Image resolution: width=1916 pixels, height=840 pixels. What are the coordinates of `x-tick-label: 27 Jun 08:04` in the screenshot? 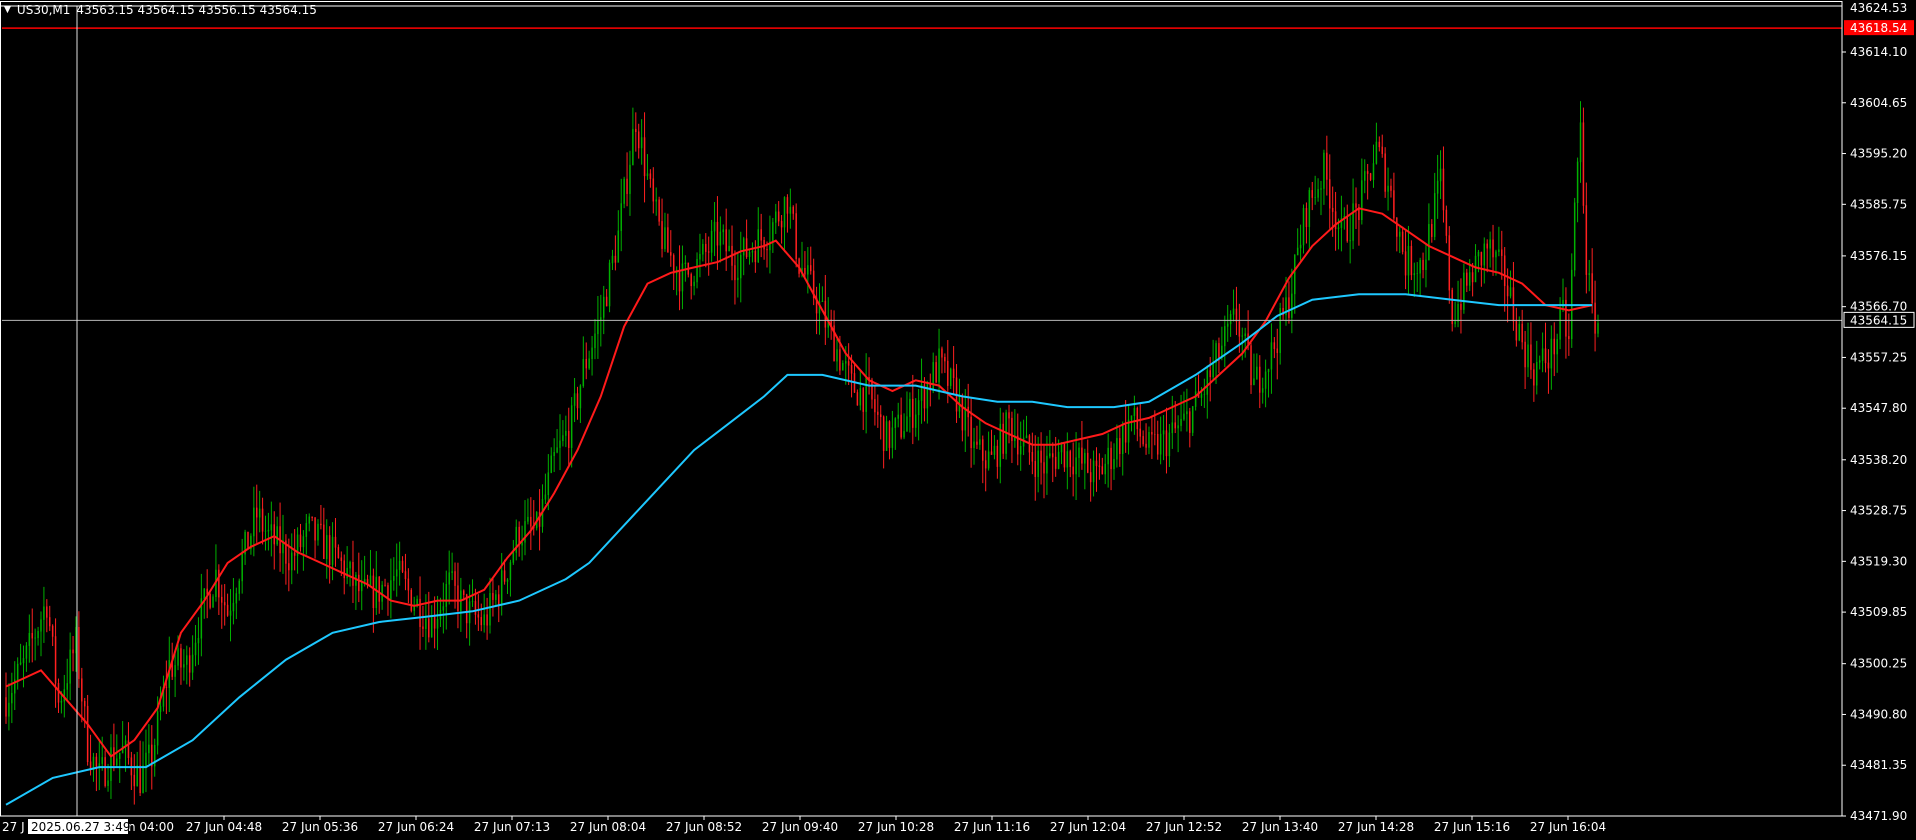 It's located at (608, 827).